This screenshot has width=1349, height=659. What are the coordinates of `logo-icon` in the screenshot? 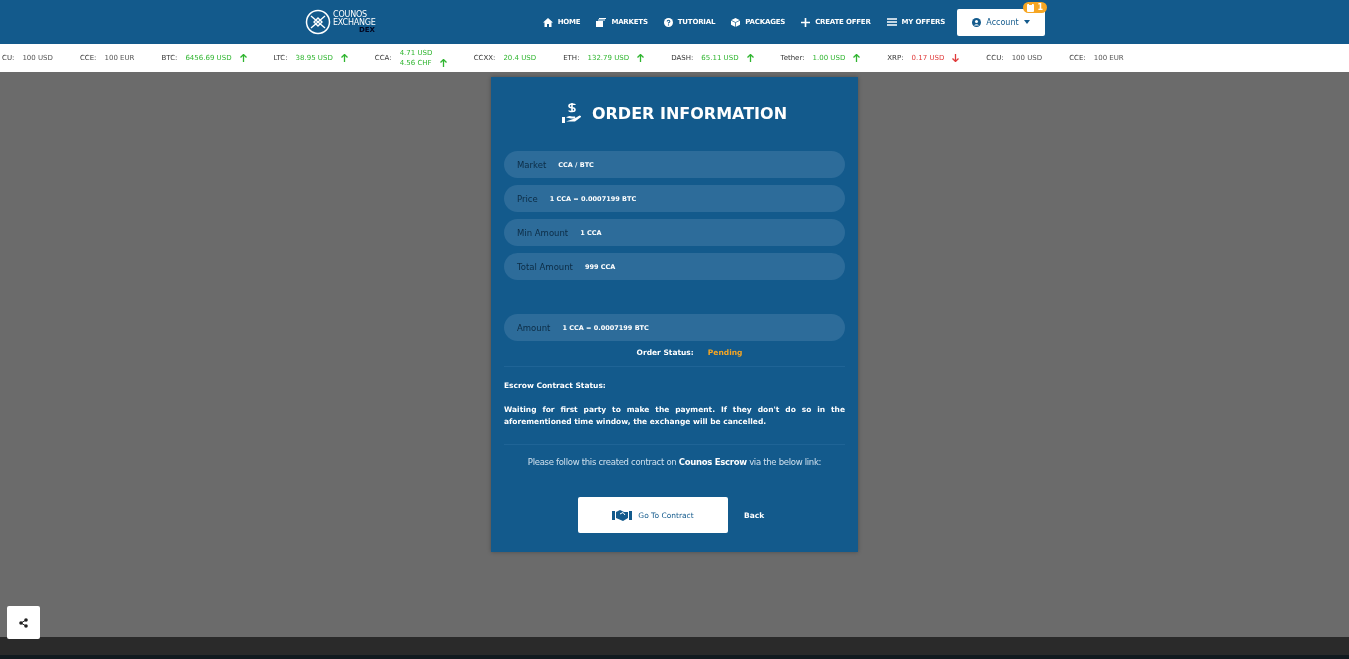 It's located at (318, 22).